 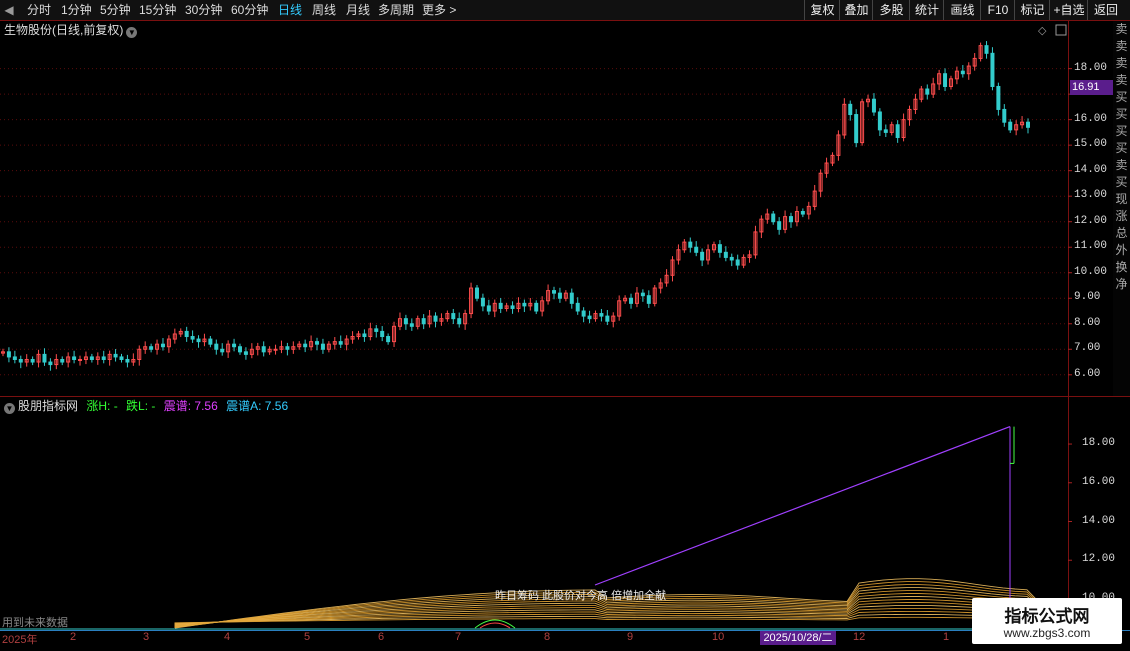 What do you see at coordinates (227, 637) in the screenshot?
I see `date-tick-label: 4` at bounding box center [227, 637].